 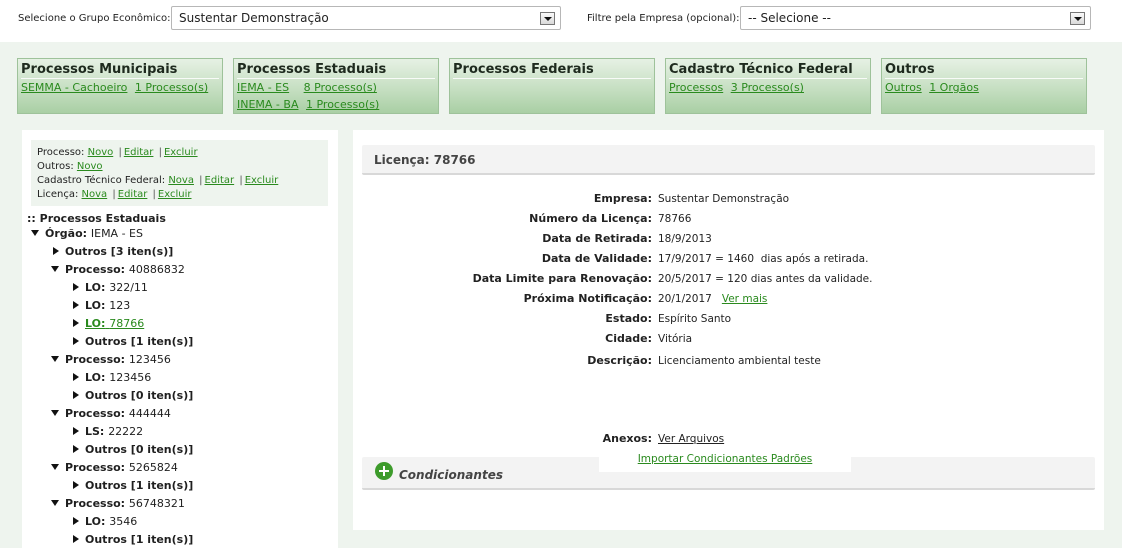 I want to click on field-anexos: Anexos: Ver Arquivos, so click(x=728, y=439).